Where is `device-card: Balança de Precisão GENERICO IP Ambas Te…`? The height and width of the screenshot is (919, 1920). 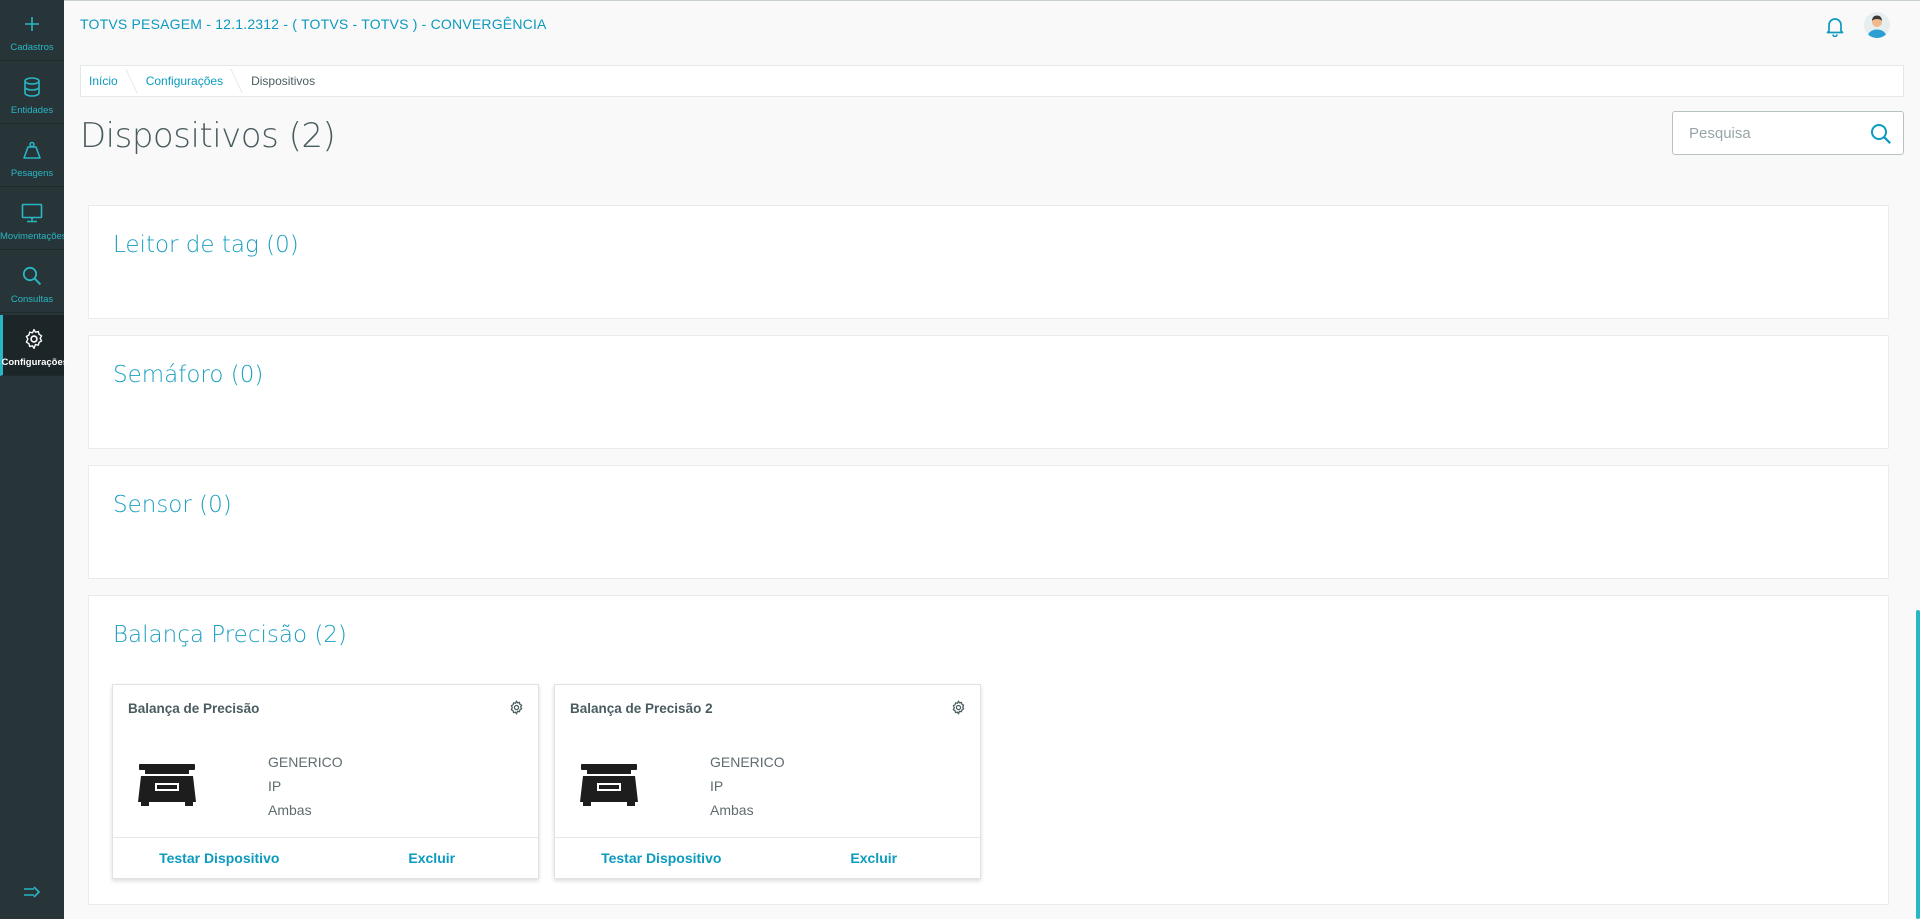 device-card: Balança de Precisão GENERICO IP Ambas Te… is located at coordinates (325, 781).